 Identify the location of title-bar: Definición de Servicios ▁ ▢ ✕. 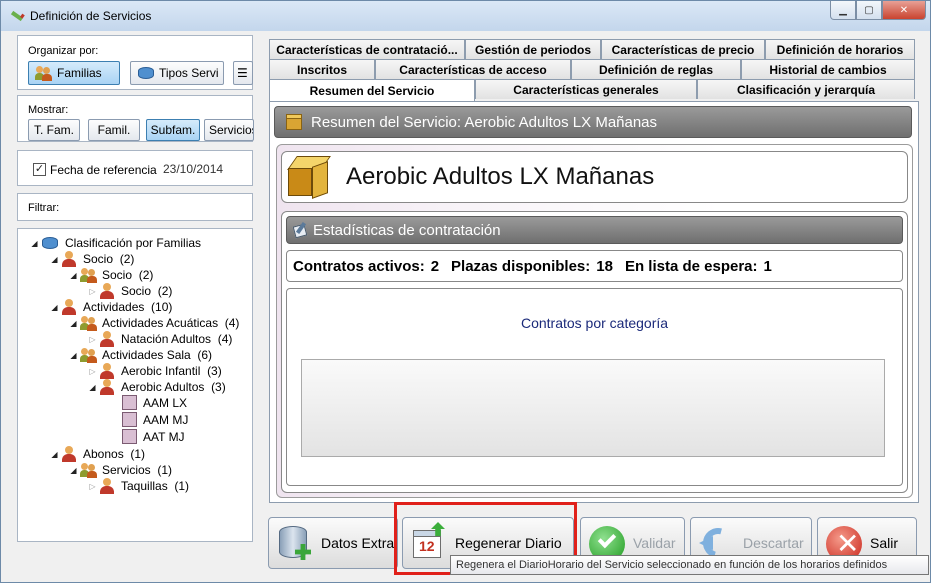
(465, 16).